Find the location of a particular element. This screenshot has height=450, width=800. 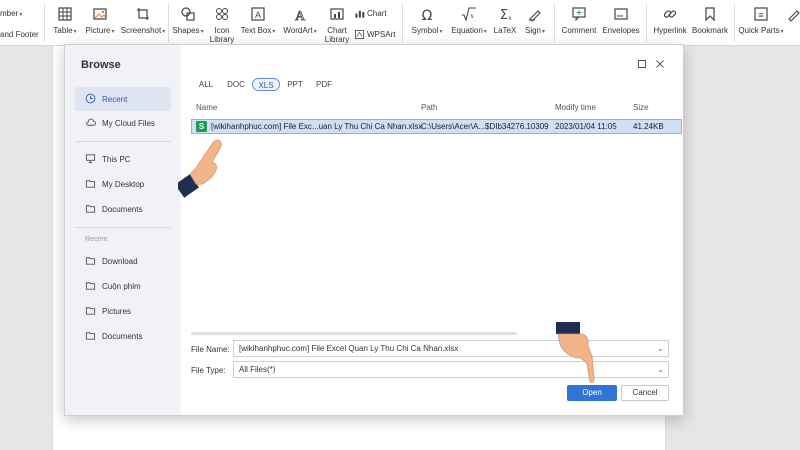

monitor-icon is located at coordinates (91, 159).